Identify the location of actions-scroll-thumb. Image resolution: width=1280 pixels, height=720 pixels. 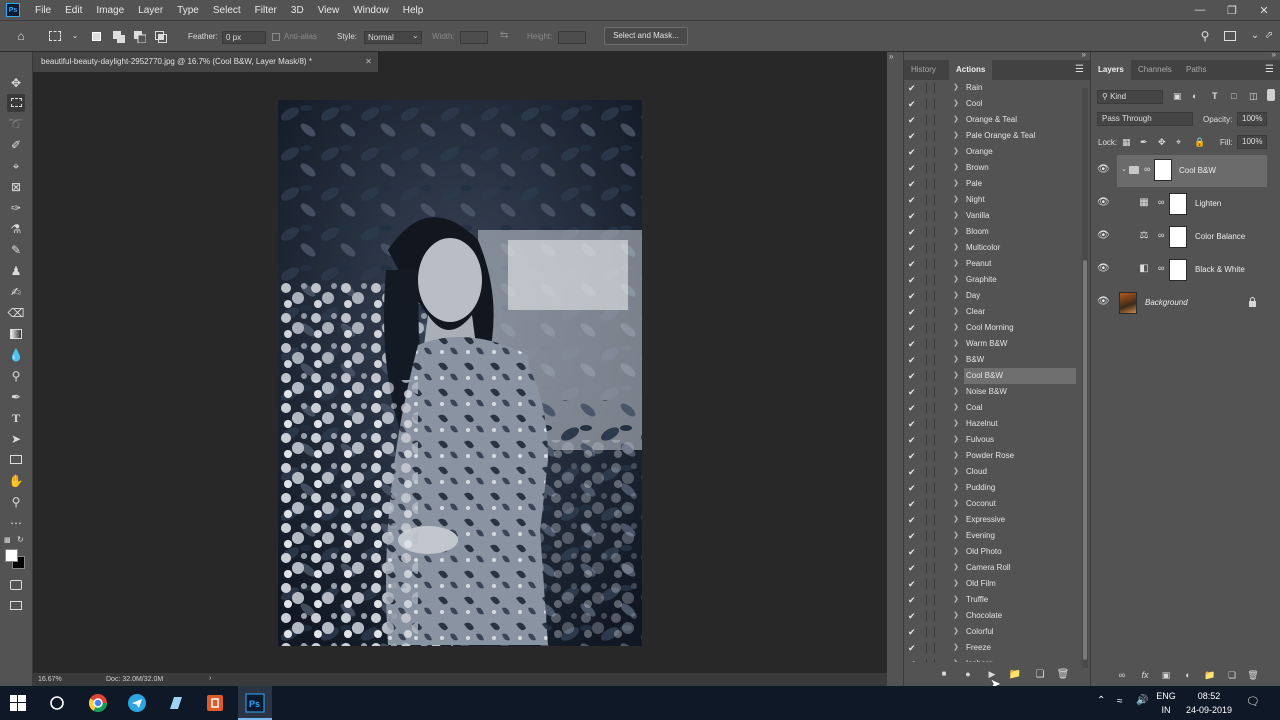
(1085, 460).